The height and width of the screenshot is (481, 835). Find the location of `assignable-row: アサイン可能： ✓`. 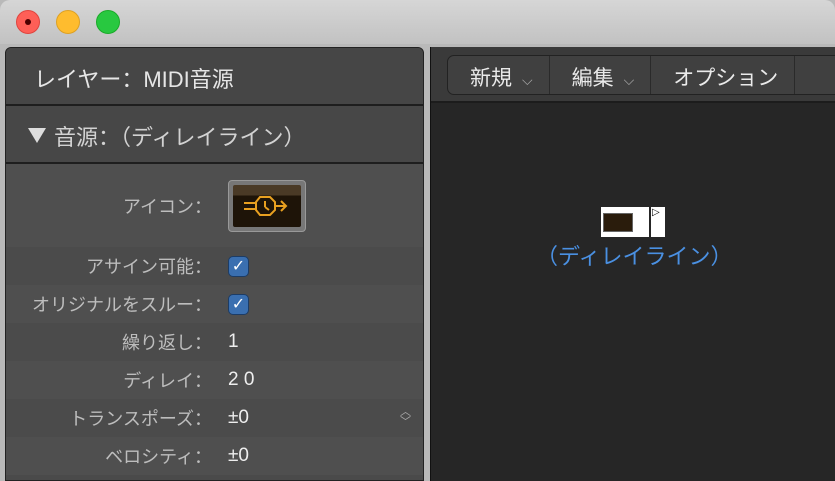

assignable-row: アサイン可能： ✓ is located at coordinates (214, 266).